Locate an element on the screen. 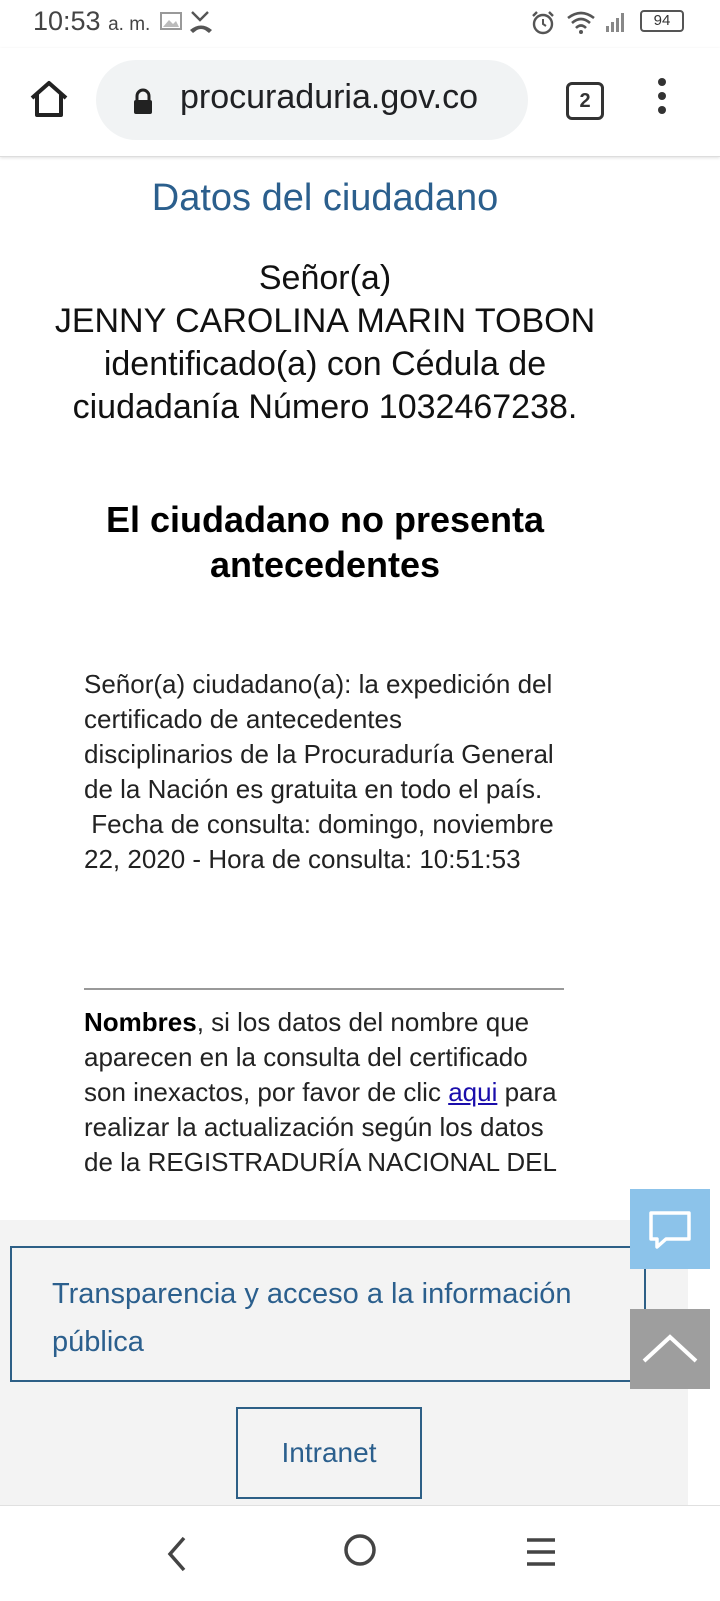 Image resolution: width=720 pixels, height=1601 pixels. home-icon is located at coordinates (49, 99).